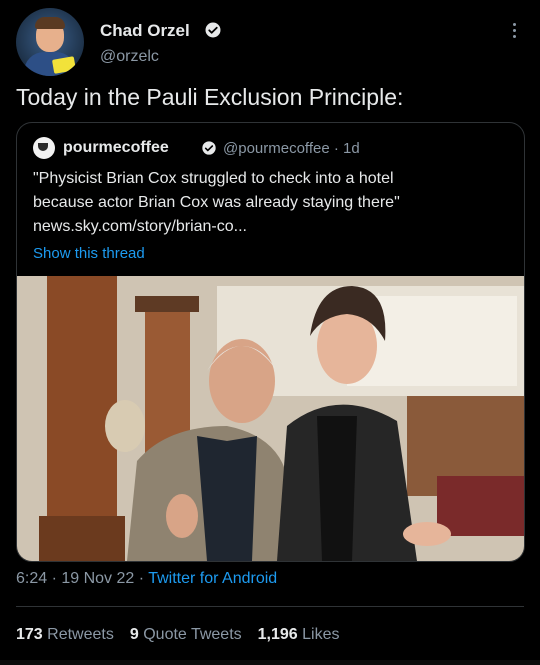  What do you see at coordinates (514, 30) in the screenshot?
I see `more-options-icon` at bounding box center [514, 30].